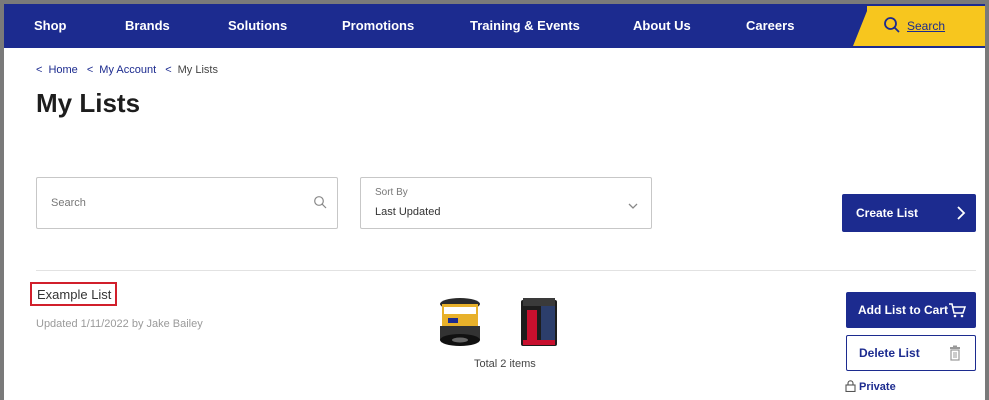 This screenshot has width=989, height=400. Describe the element at coordinates (889, 353) in the screenshot. I see `delete-list-label: Delete List` at that location.